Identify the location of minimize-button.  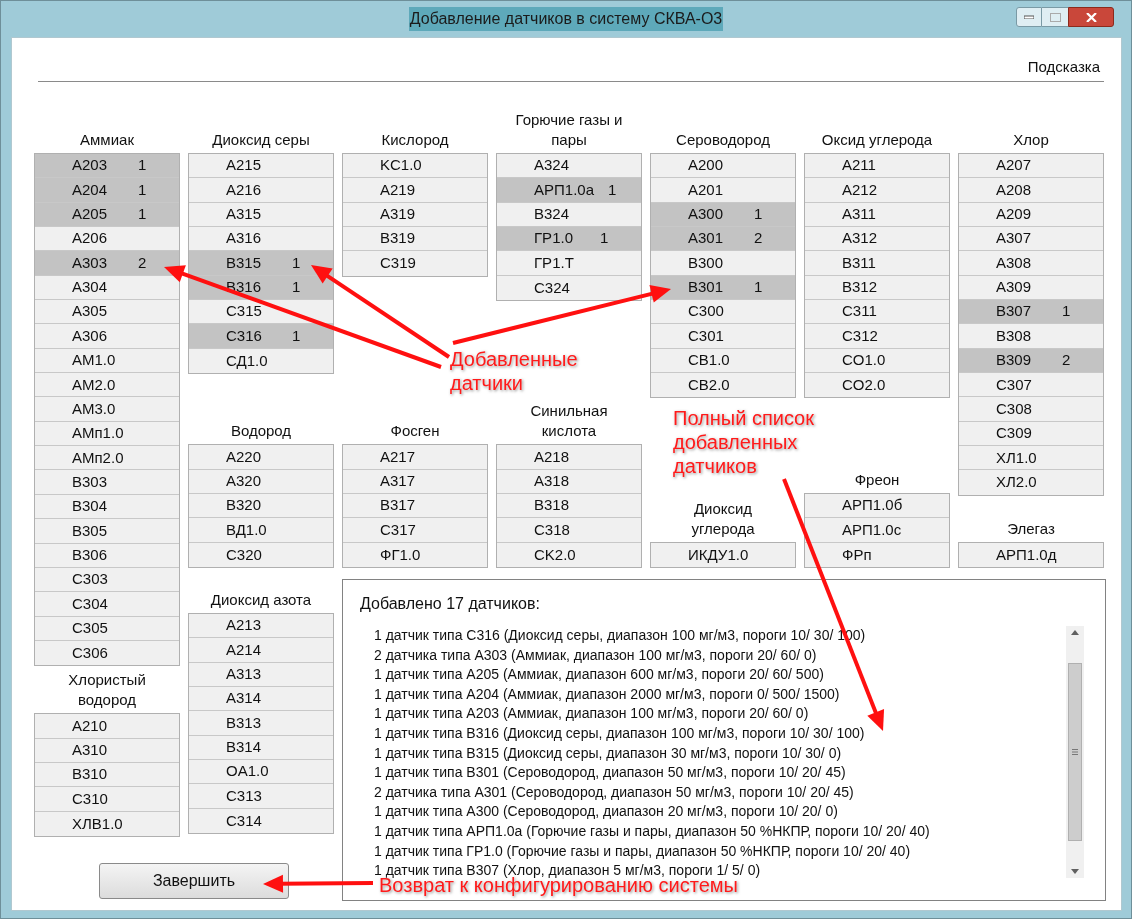
(1029, 17).